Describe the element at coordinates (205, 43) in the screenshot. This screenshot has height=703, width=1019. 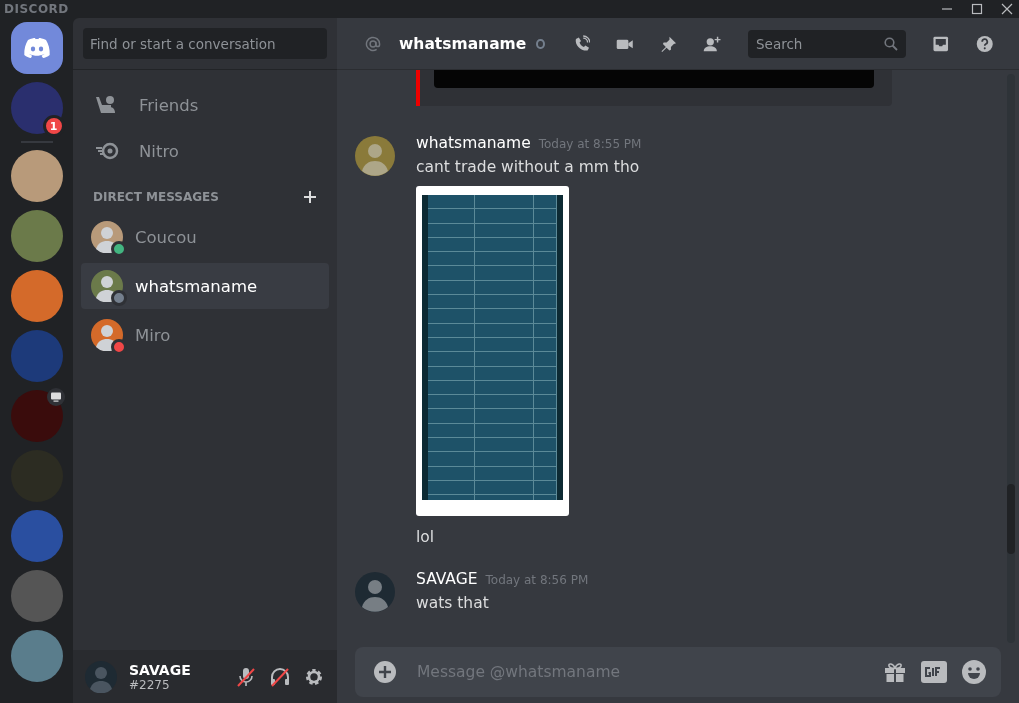
I see `search-field: Find or start a conversation` at that location.